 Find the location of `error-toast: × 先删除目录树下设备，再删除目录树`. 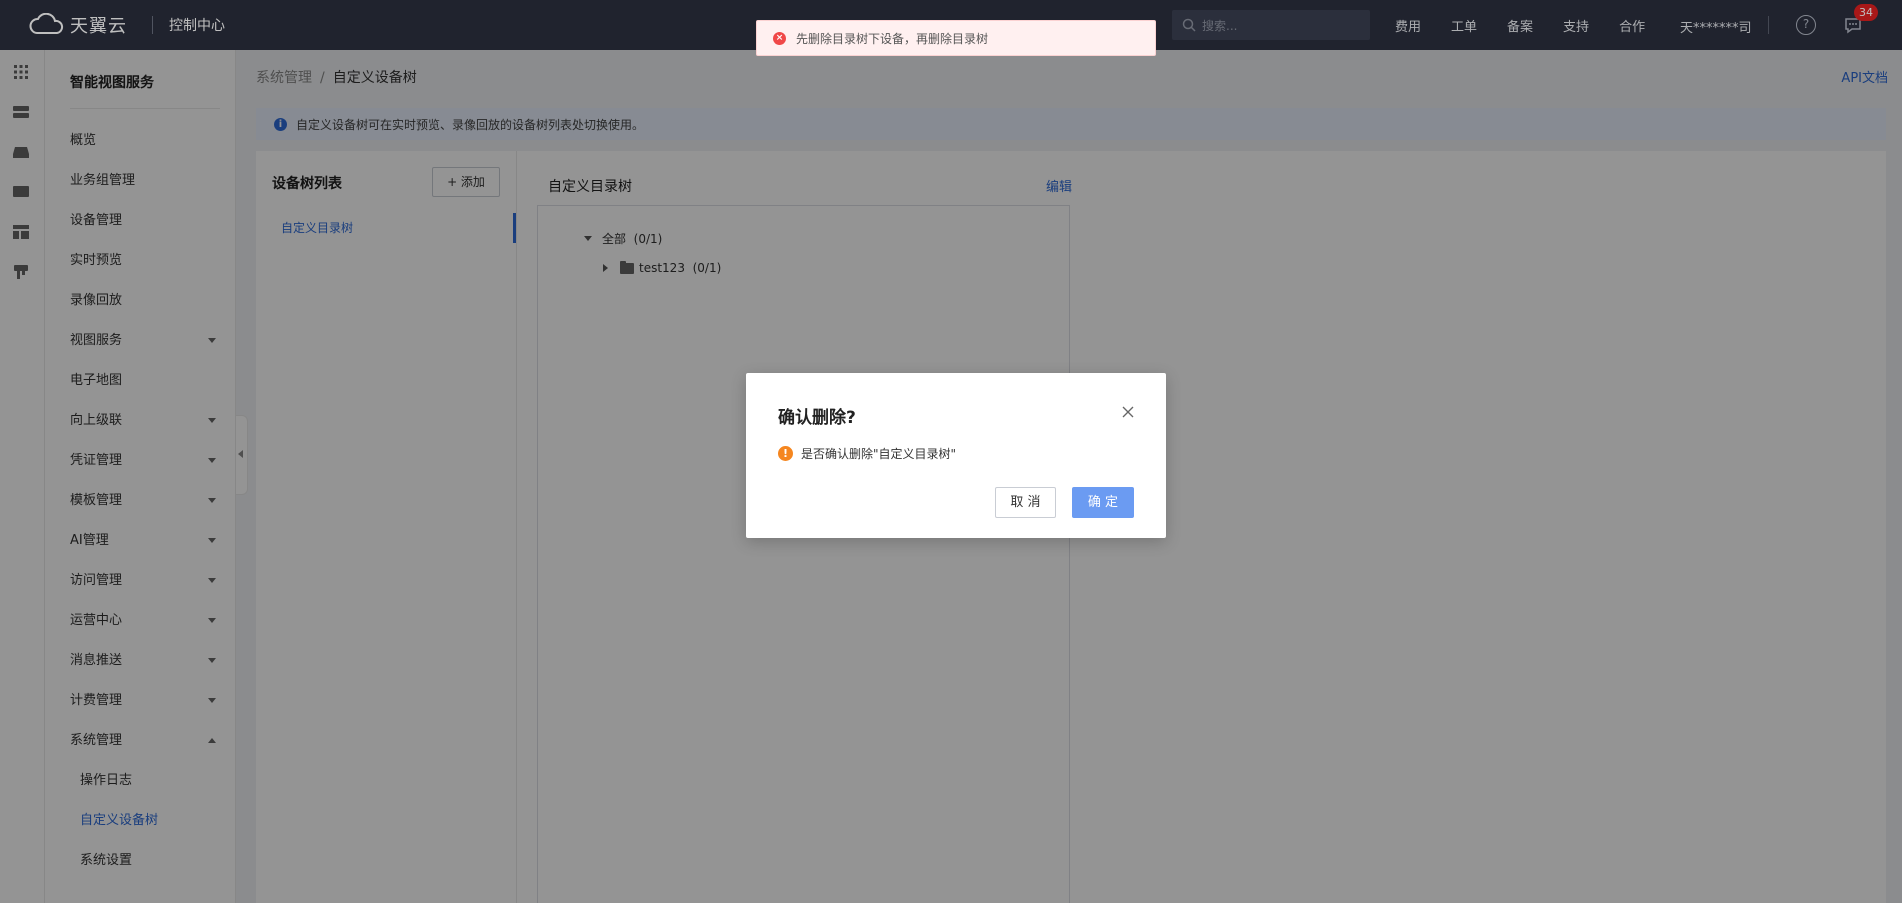

error-toast: × 先删除目录树下设备，再删除目录树 is located at coordinates (956, 38).